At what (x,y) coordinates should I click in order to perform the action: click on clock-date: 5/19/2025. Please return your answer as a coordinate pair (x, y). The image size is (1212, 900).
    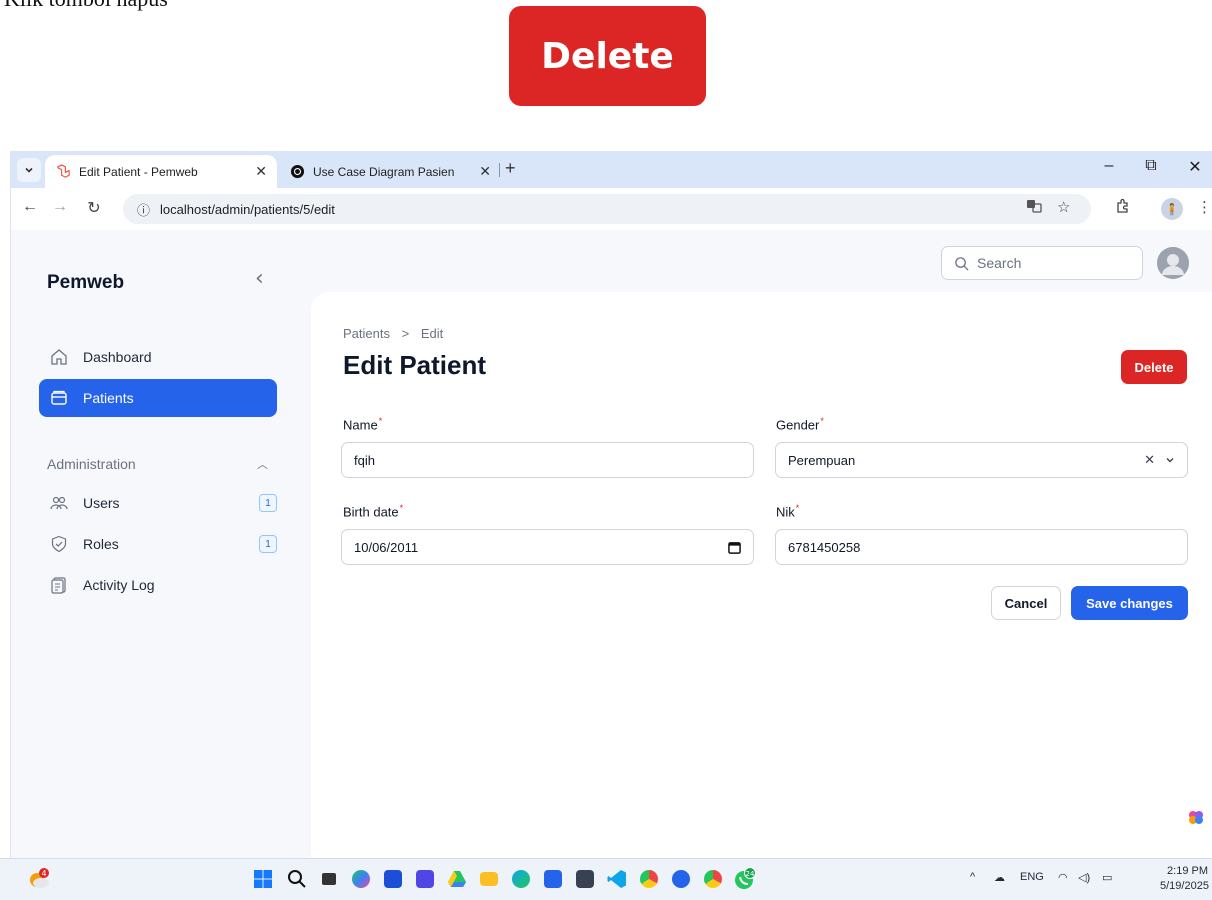
    Looking at the image, I should click on (1184, 886).